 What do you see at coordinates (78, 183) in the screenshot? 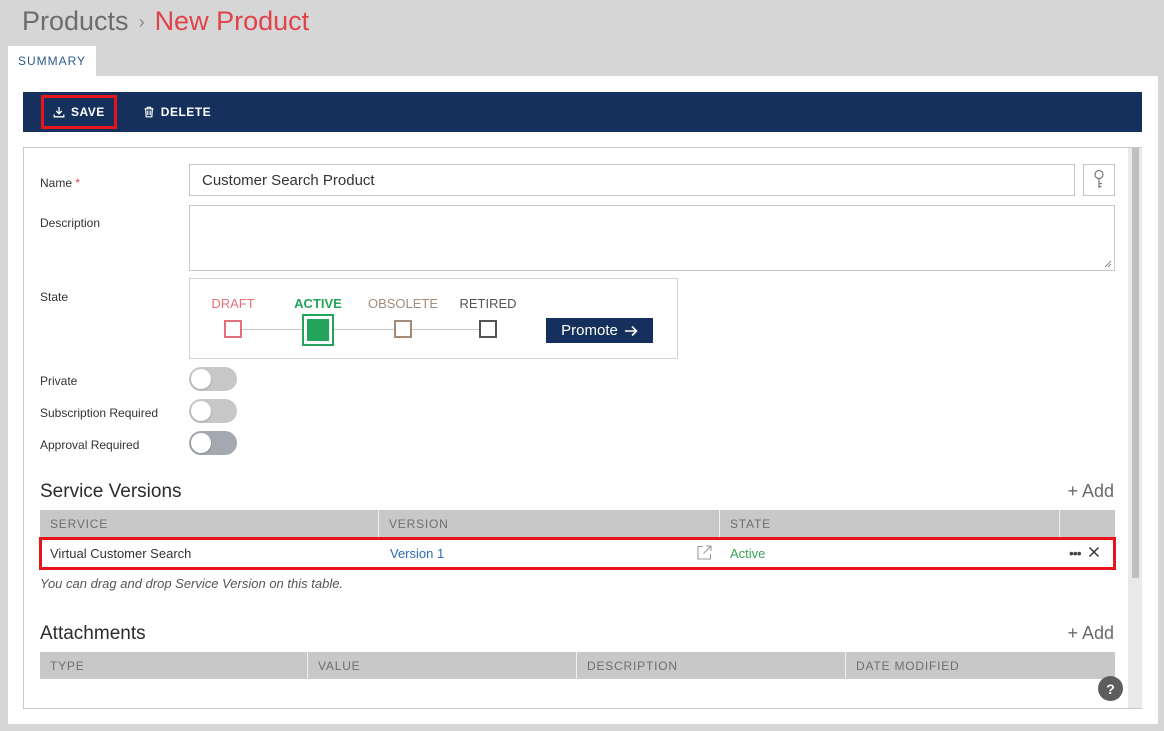
I see `required-mark: *` at bounding box center [78, 183].